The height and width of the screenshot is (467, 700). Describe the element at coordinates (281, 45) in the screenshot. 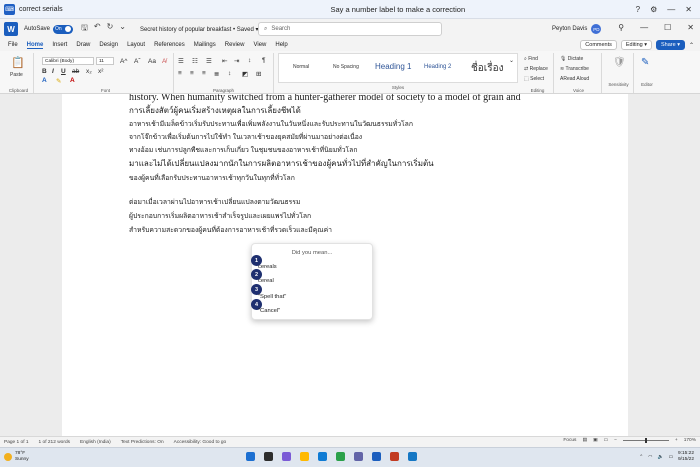

I see `tab-help: Help` at that location.